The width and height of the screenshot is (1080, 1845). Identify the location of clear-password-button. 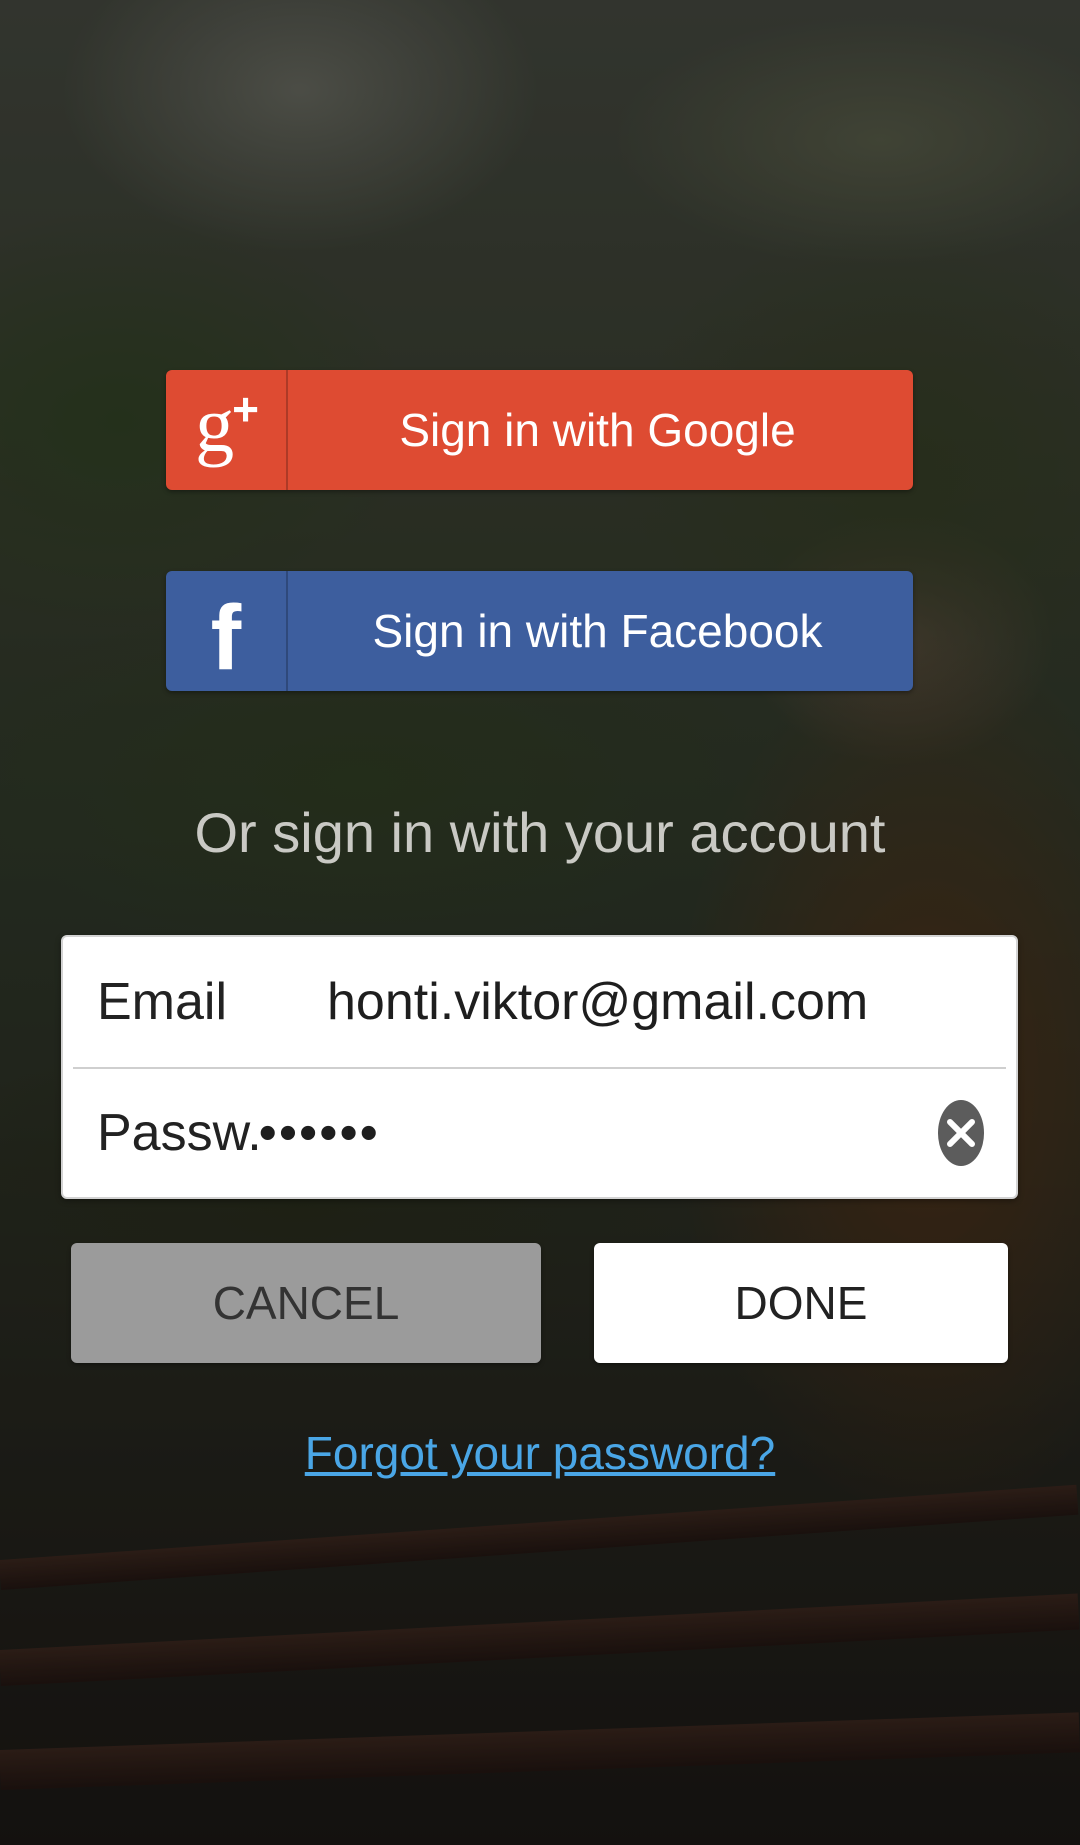
(960, 1133).